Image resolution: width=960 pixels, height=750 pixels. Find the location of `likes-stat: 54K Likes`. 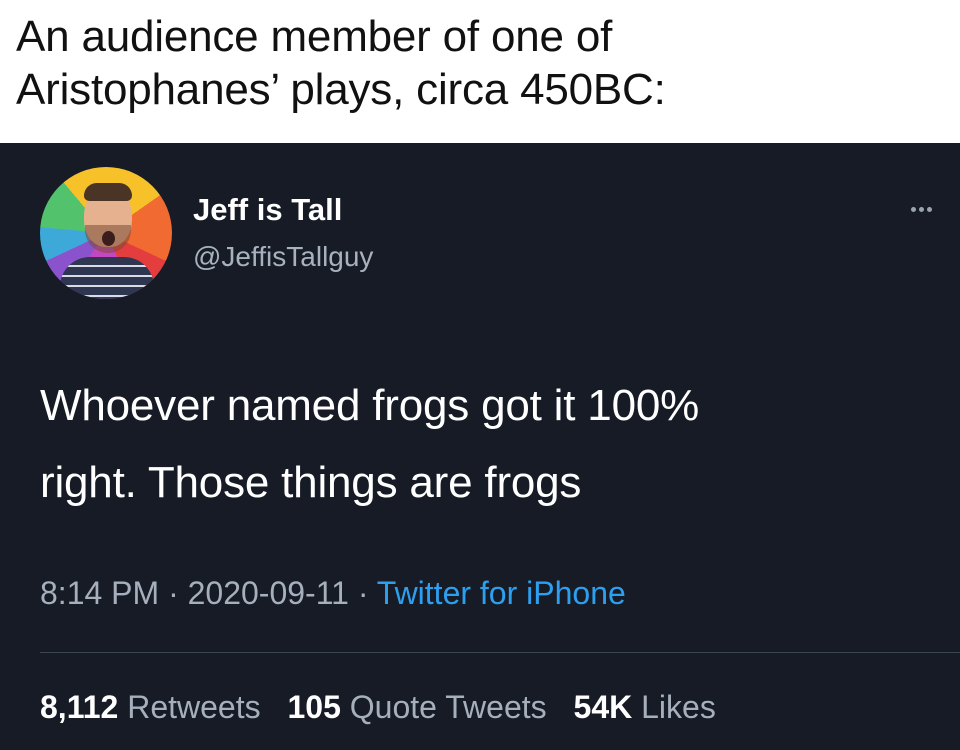

likes-stat: 54K Likes is located at coordinates (645, 707).